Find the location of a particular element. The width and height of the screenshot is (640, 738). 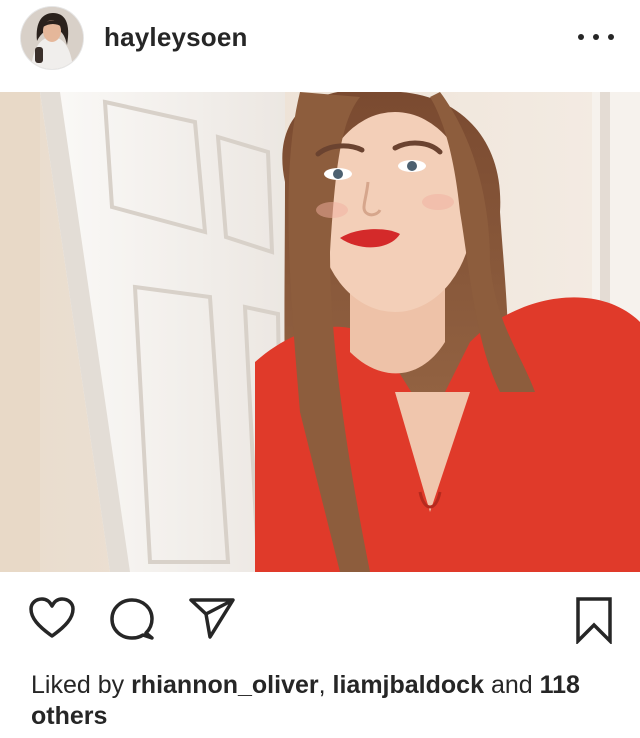

likes-prefix: Liked by is located at coordinates (78, 685).